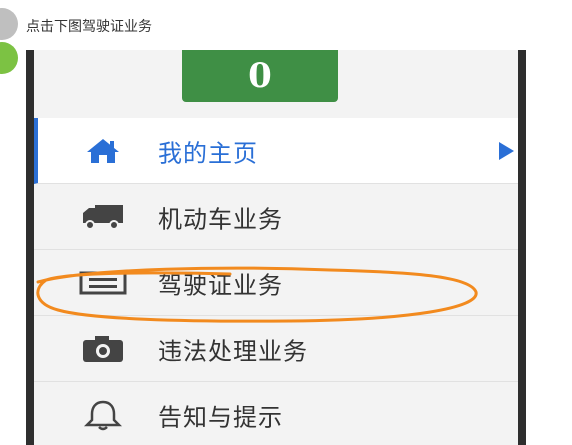 This screenshot has height=445, width=572. What do you see at coordinates (103, 283) in the screenshot?
I see `license-card-icon` at bounding box center [103, 283].